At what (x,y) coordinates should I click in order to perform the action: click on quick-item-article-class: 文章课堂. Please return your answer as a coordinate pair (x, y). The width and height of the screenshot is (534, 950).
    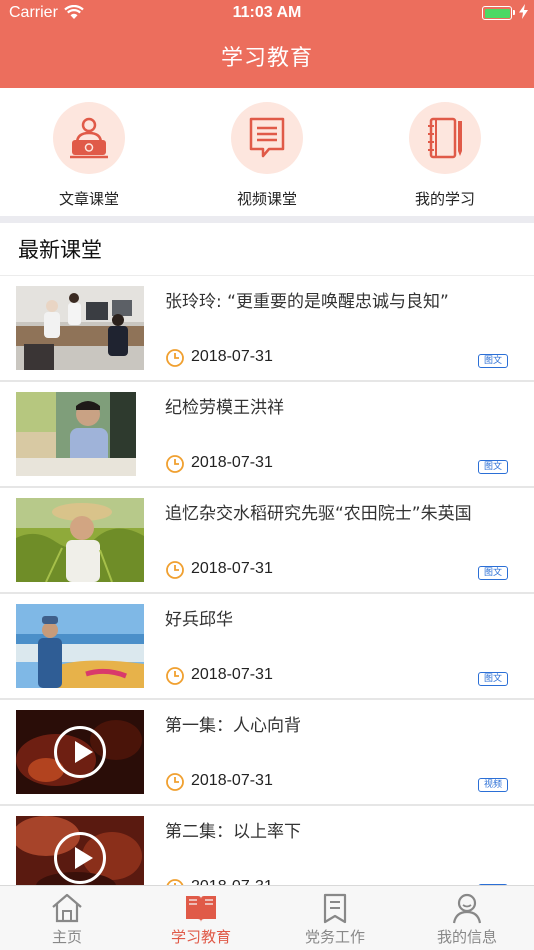
    Looking at the image, I should click on (89, 155).